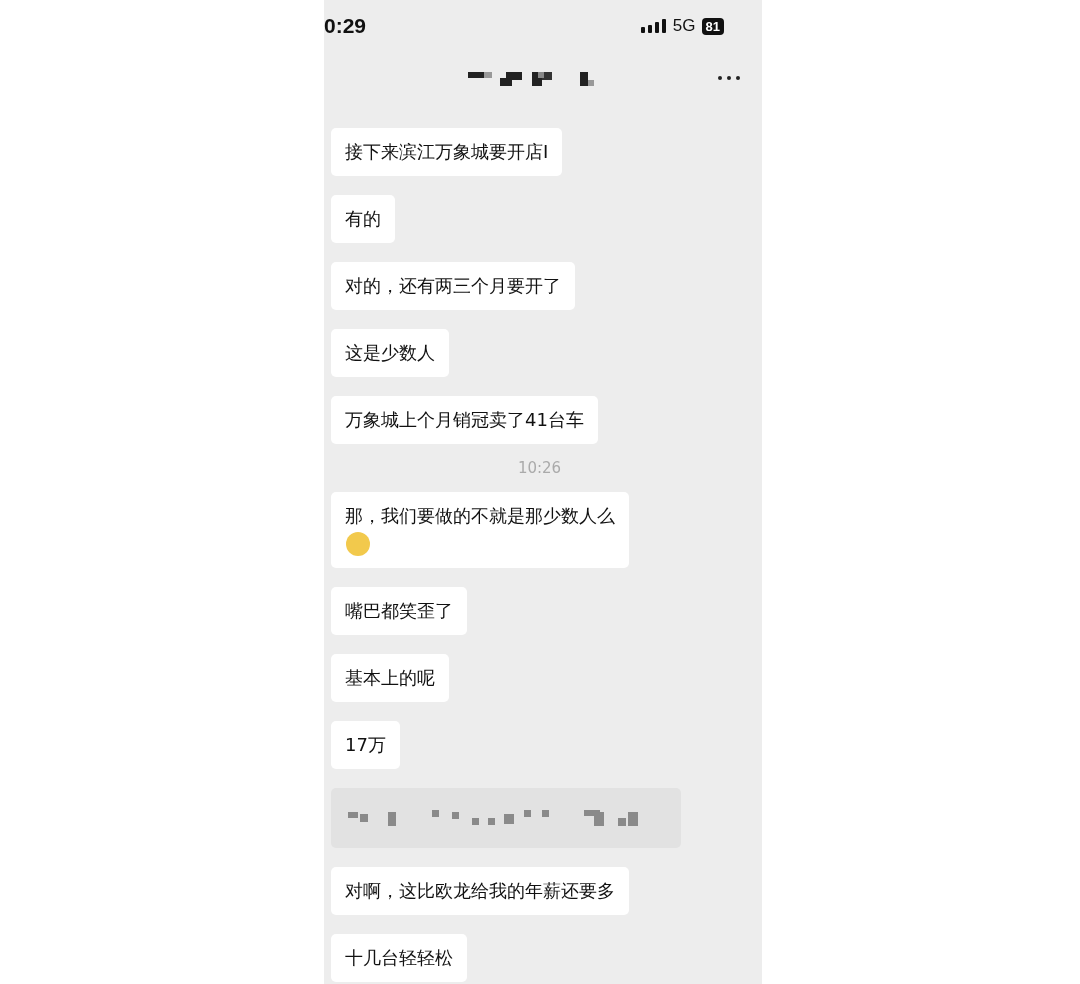 The image size is (1080, 984). What do you see at coordinates (464, 420) in the screenshot?
I see `message-text: 万象城上个月销冠卖了41台车` at bounding box center [464, 420].